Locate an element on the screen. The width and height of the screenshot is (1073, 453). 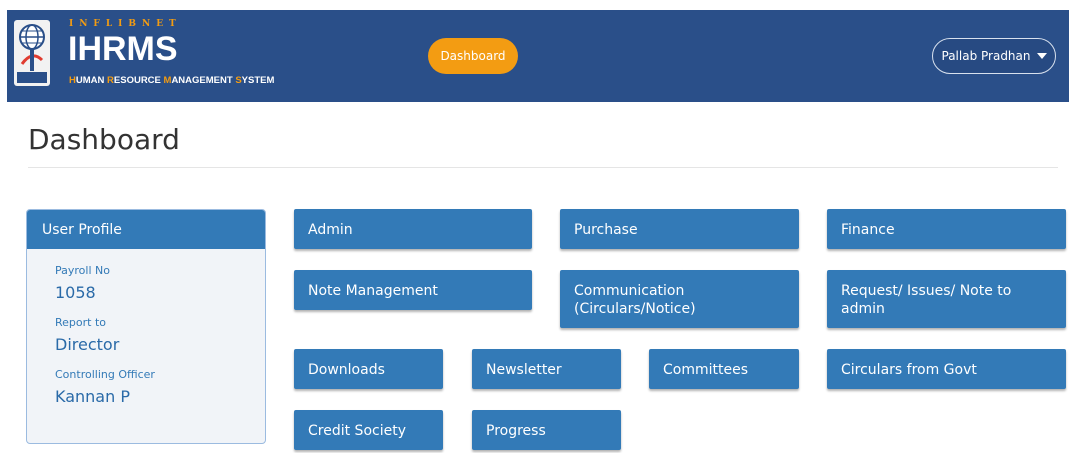
tile-finance: Finance is located at coordinates (946, 229).